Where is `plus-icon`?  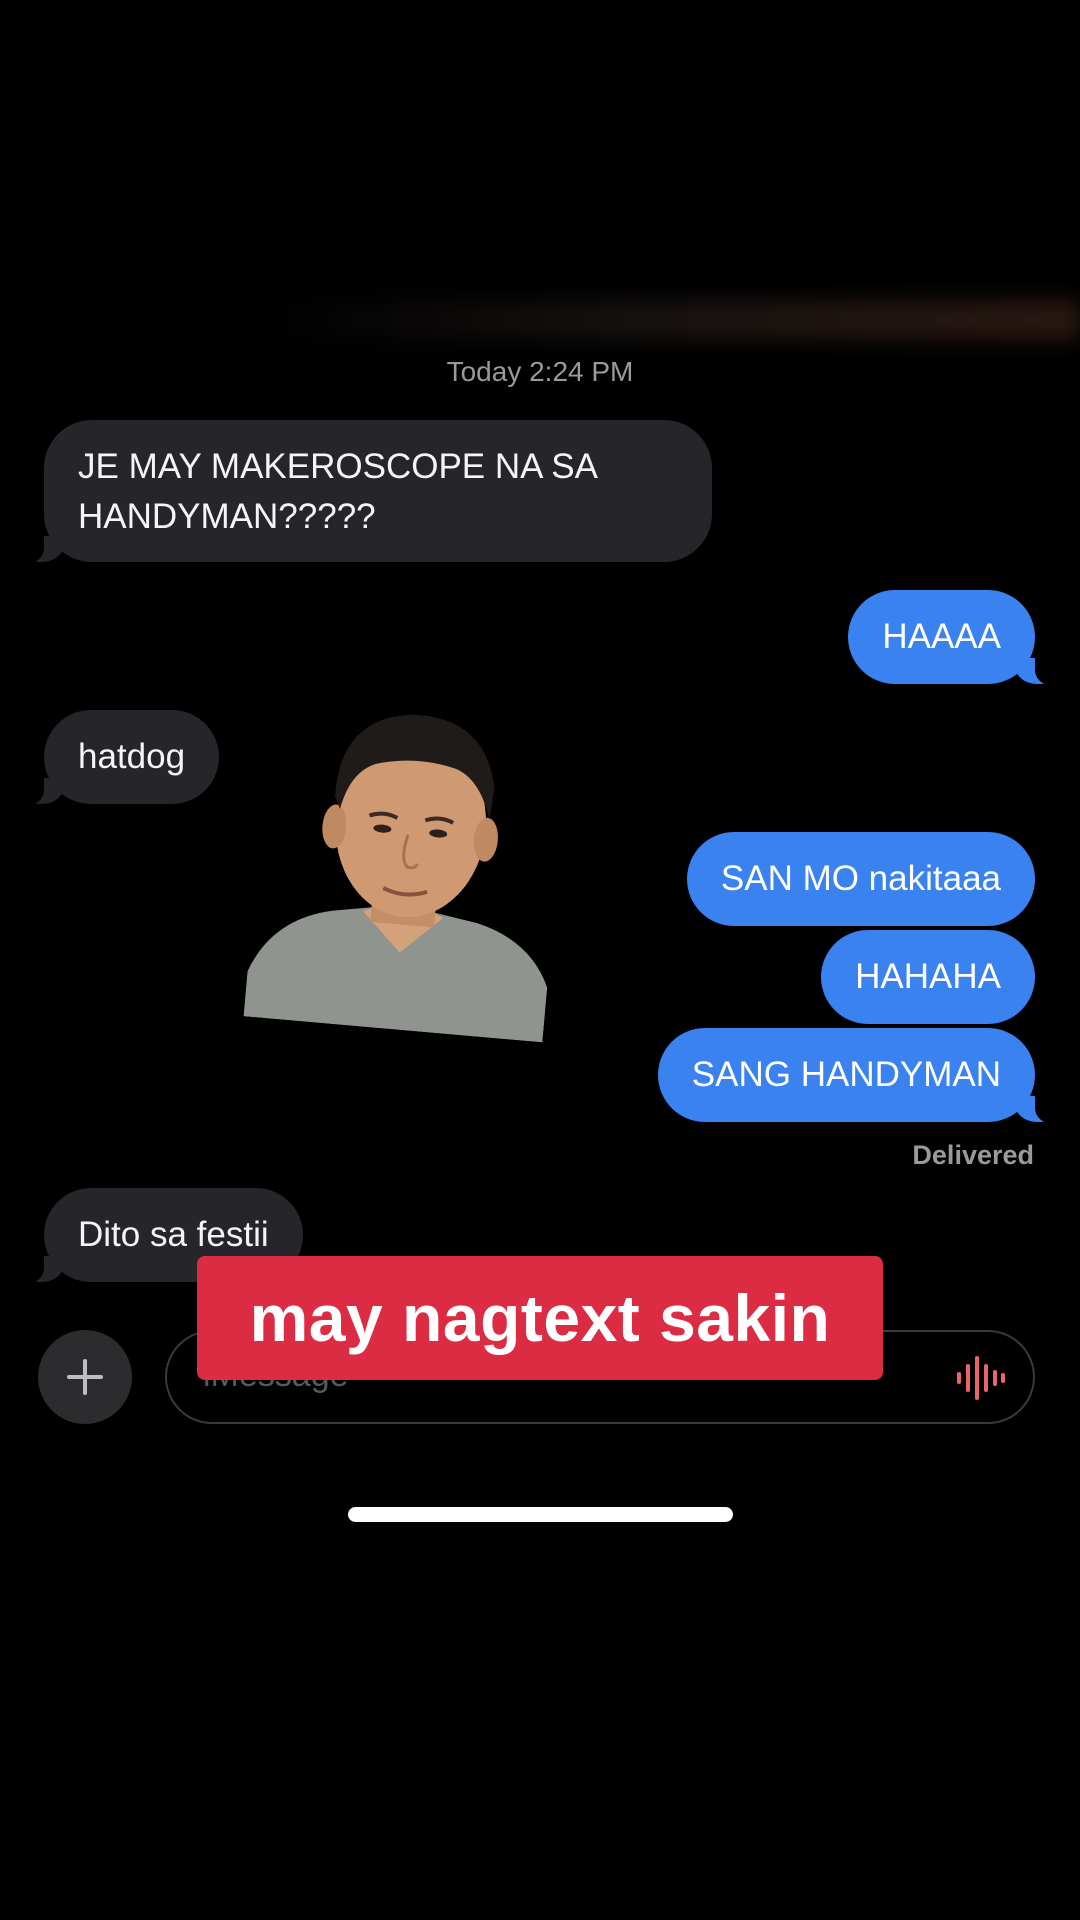 plus-icon is located at coordinates (85, 1377).